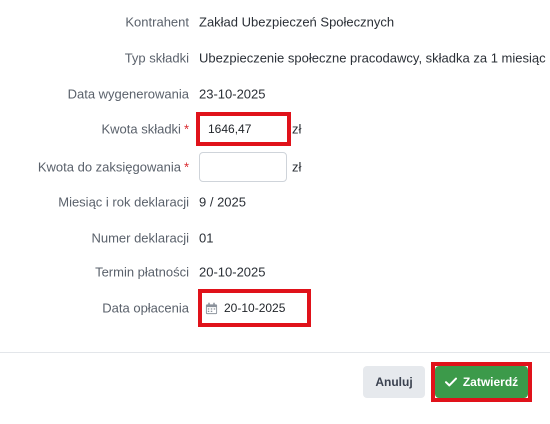  What do you see at coordinates (254, 308) in the screenshot?
I see `highlight-box-date` at bounding box center [254, 308].